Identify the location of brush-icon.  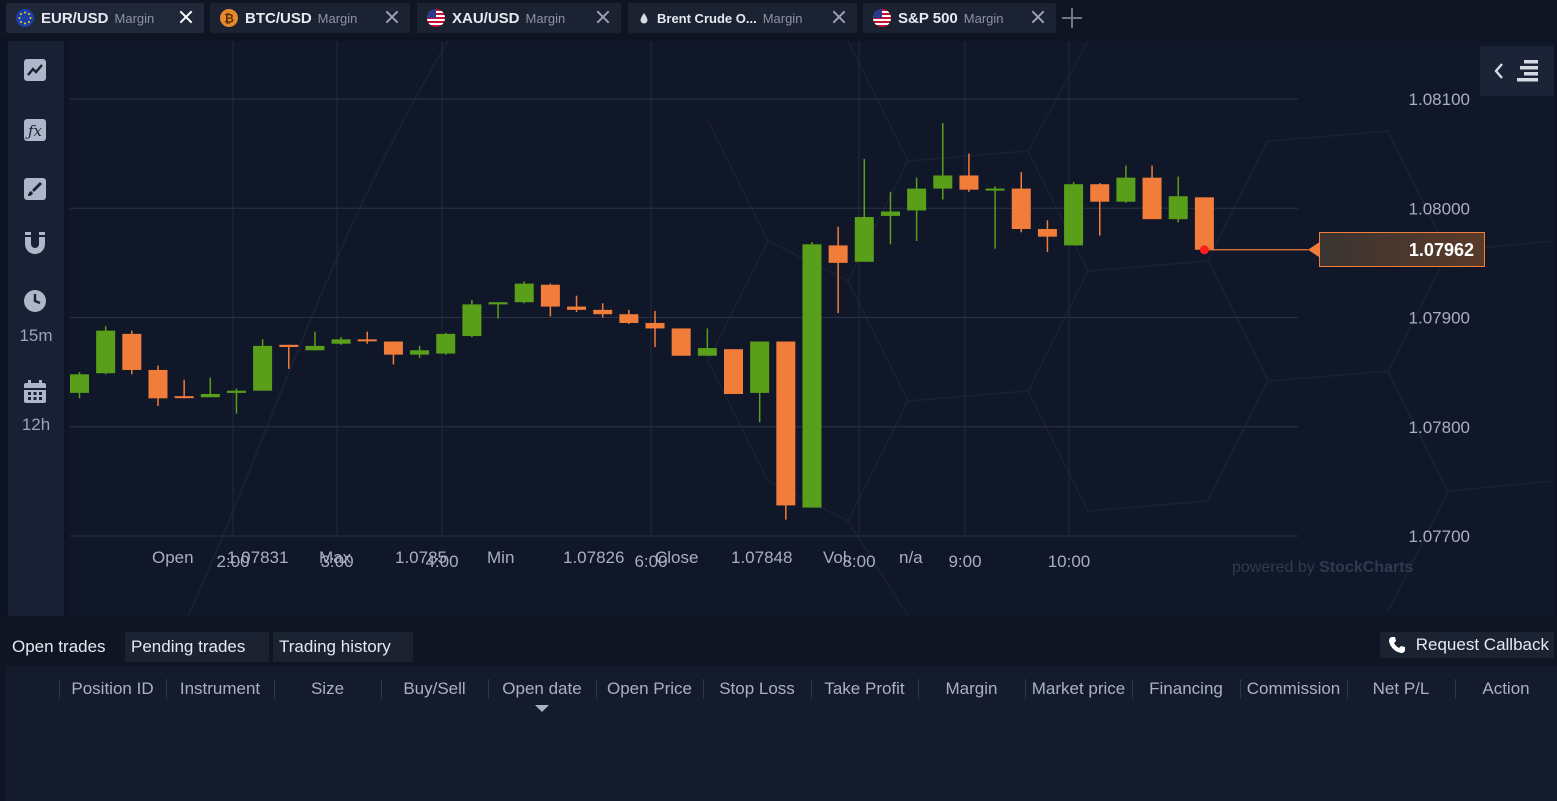
(35, 189).